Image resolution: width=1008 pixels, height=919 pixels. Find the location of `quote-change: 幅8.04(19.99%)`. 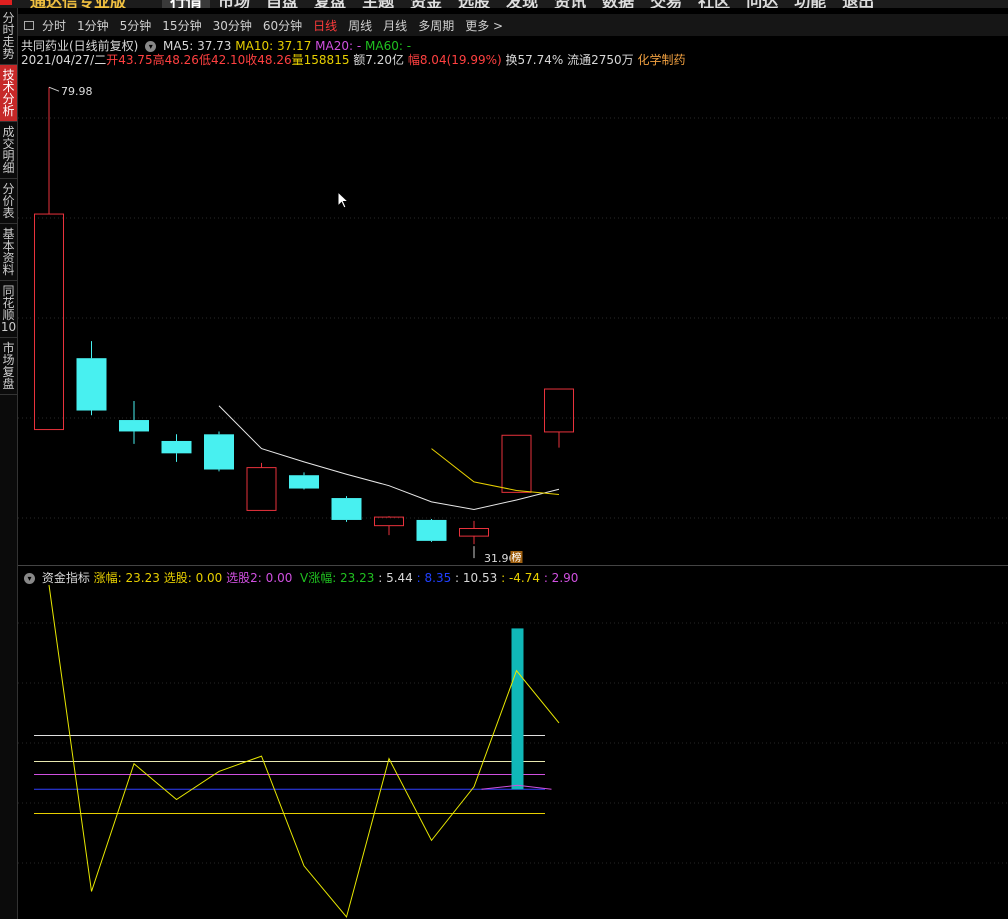

quote-change: 幅8.04(19.99%) is located at coordinates (454, 60).